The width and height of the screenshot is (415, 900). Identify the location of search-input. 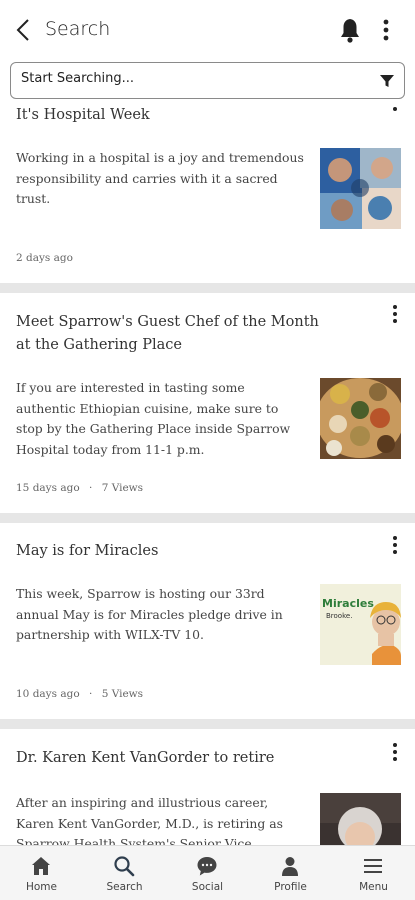
(191, 78).